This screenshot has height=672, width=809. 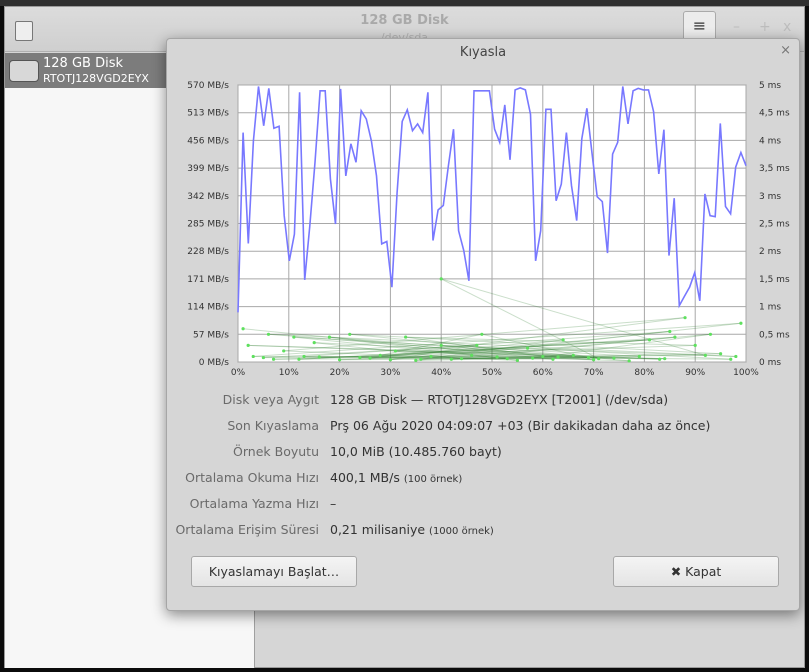 I want to click on drive-name: 128 GB Disk, so click(x=83, y=63).